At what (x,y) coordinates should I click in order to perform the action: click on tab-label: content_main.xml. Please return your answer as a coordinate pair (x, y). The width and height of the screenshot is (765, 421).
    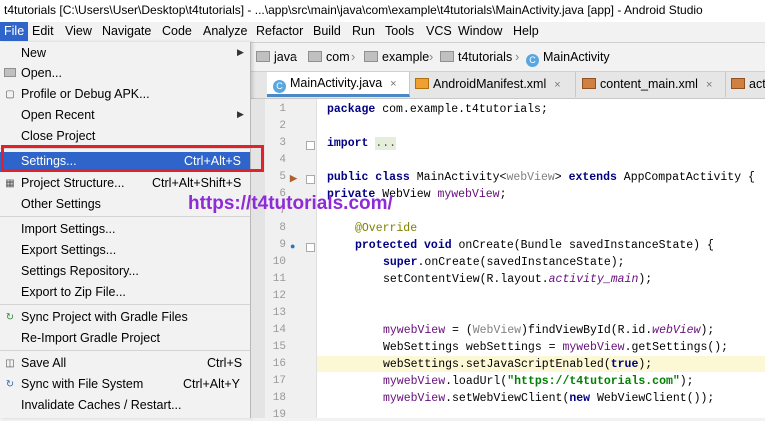
    Looking at the image, I should click on (649, 84).